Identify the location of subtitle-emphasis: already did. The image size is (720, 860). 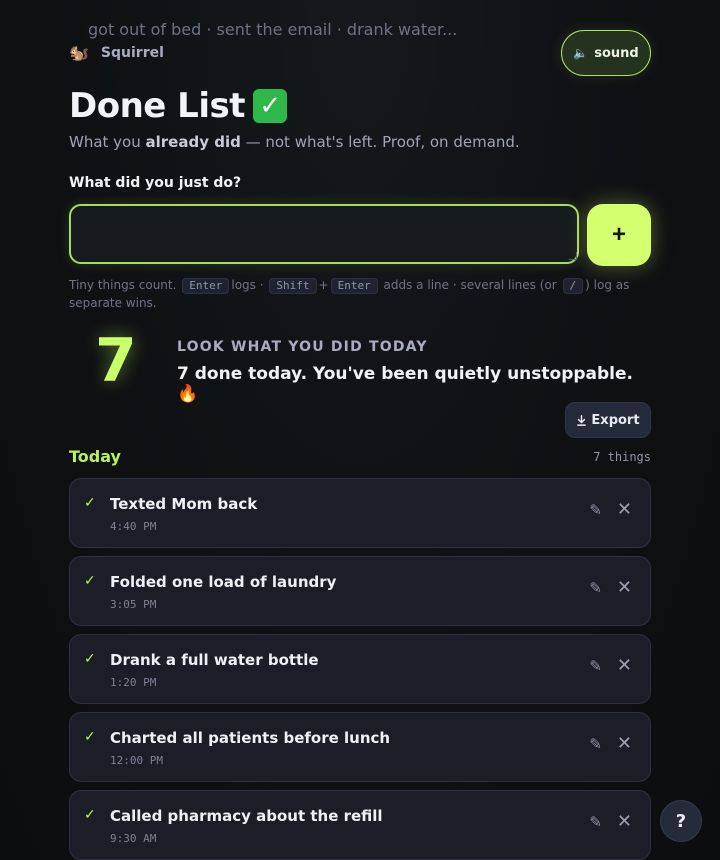
(193, 142).